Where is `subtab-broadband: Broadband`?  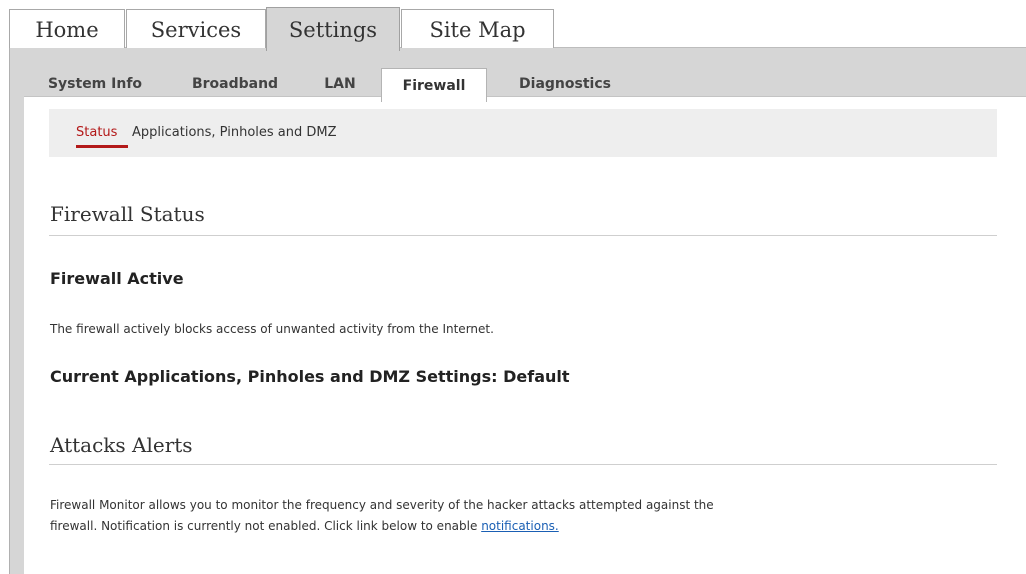 subtab-broadband: Broadband is located at coordinates (235, 83).